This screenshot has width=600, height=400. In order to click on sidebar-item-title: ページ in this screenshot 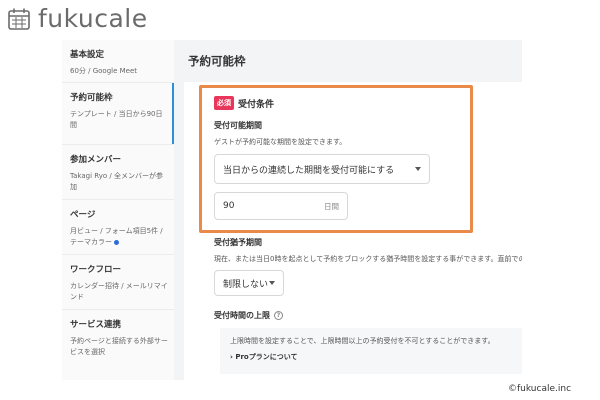, I will do `click(83, 215)`.